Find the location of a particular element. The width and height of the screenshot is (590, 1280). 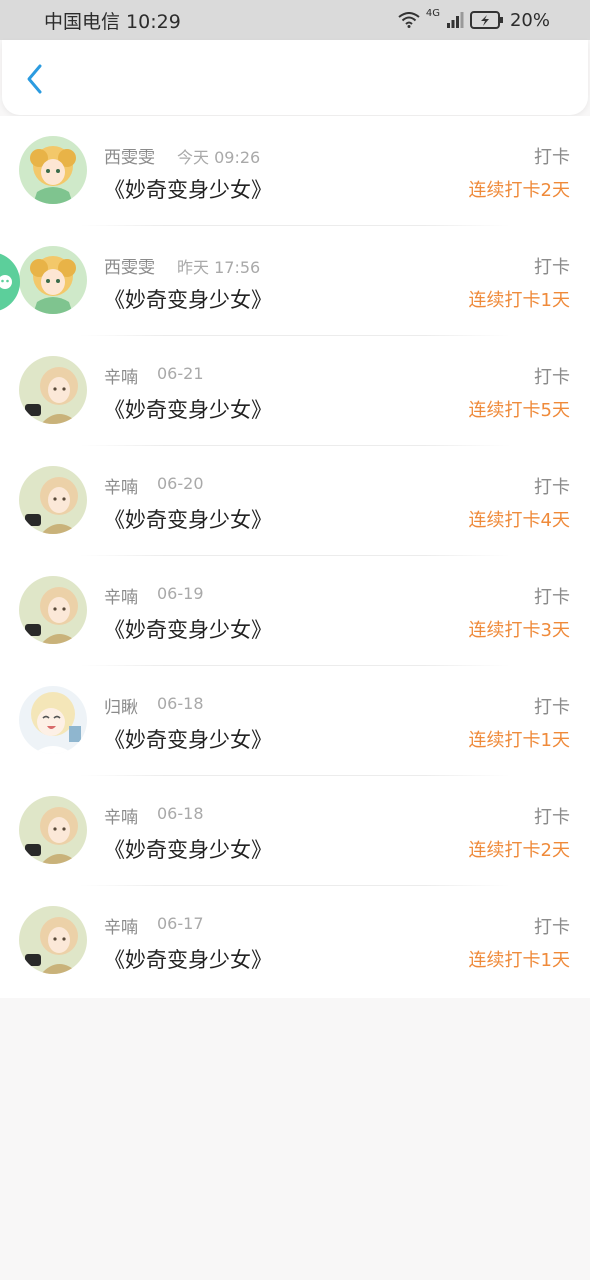

list-item: 西雯雯 今天 09:26 《妙奇变身少女》 打卡 连续打卡2天 is located at coordinates (295, 171).